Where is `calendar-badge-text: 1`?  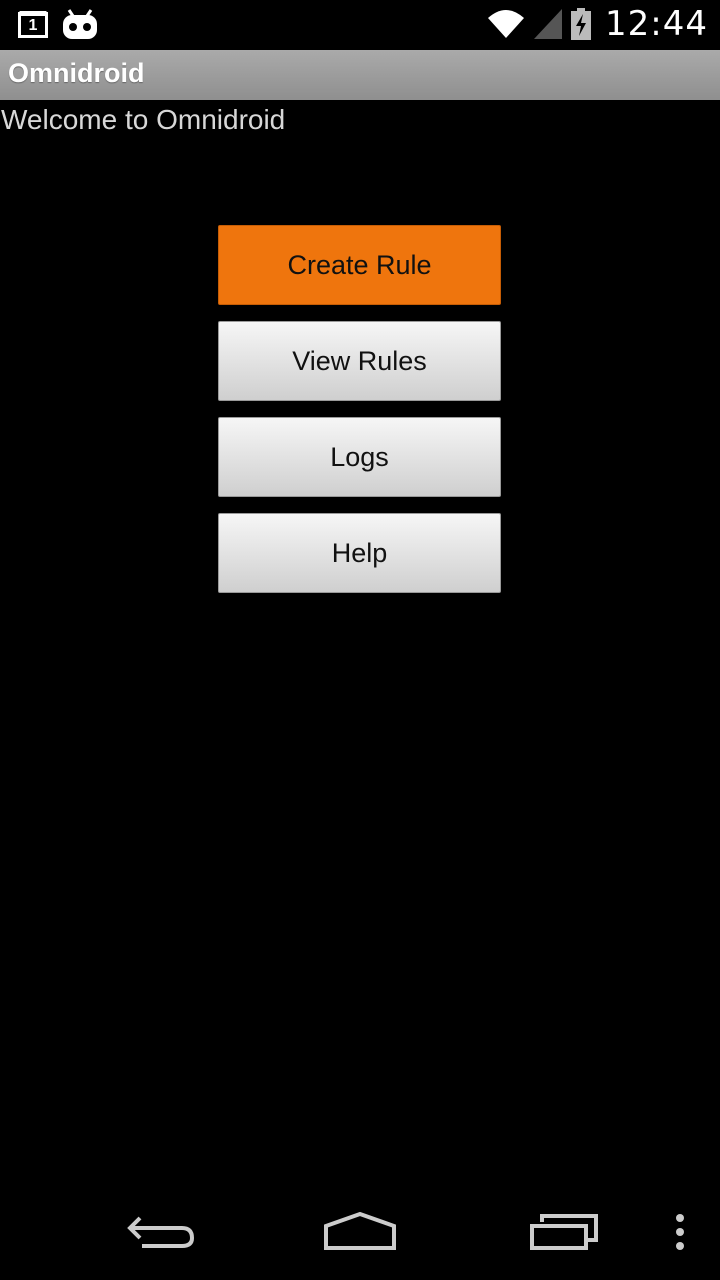
calendar-badge-text: 1 is located at coordinates (33, 25).